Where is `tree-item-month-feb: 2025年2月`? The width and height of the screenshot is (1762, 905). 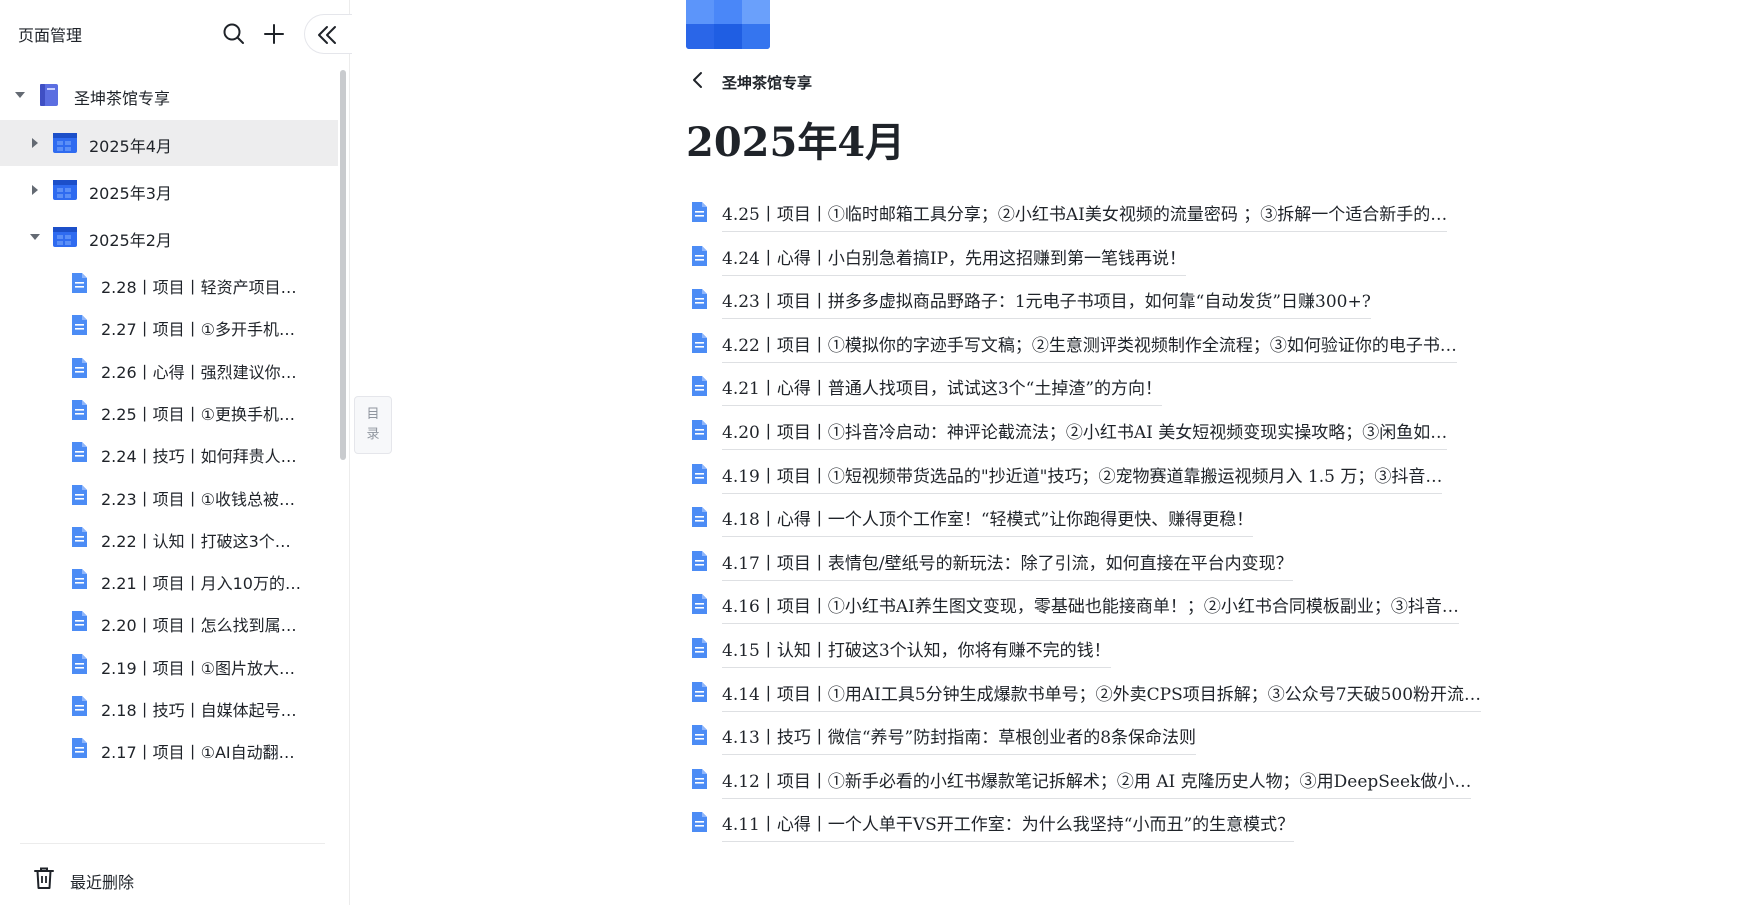
tree-item-month-feb: 2025年2月 is located at coordinates (169, 237).